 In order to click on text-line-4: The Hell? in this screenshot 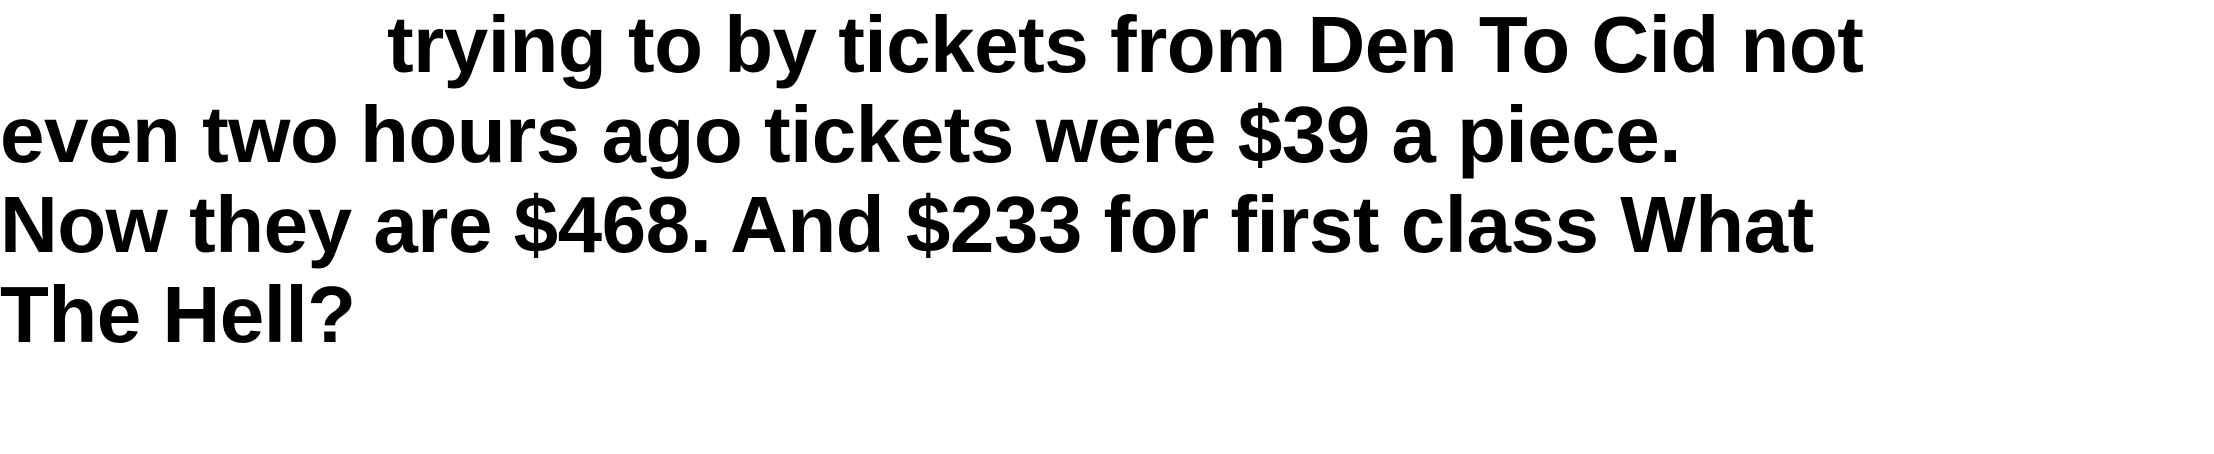, I will do `click(178, 314)`.